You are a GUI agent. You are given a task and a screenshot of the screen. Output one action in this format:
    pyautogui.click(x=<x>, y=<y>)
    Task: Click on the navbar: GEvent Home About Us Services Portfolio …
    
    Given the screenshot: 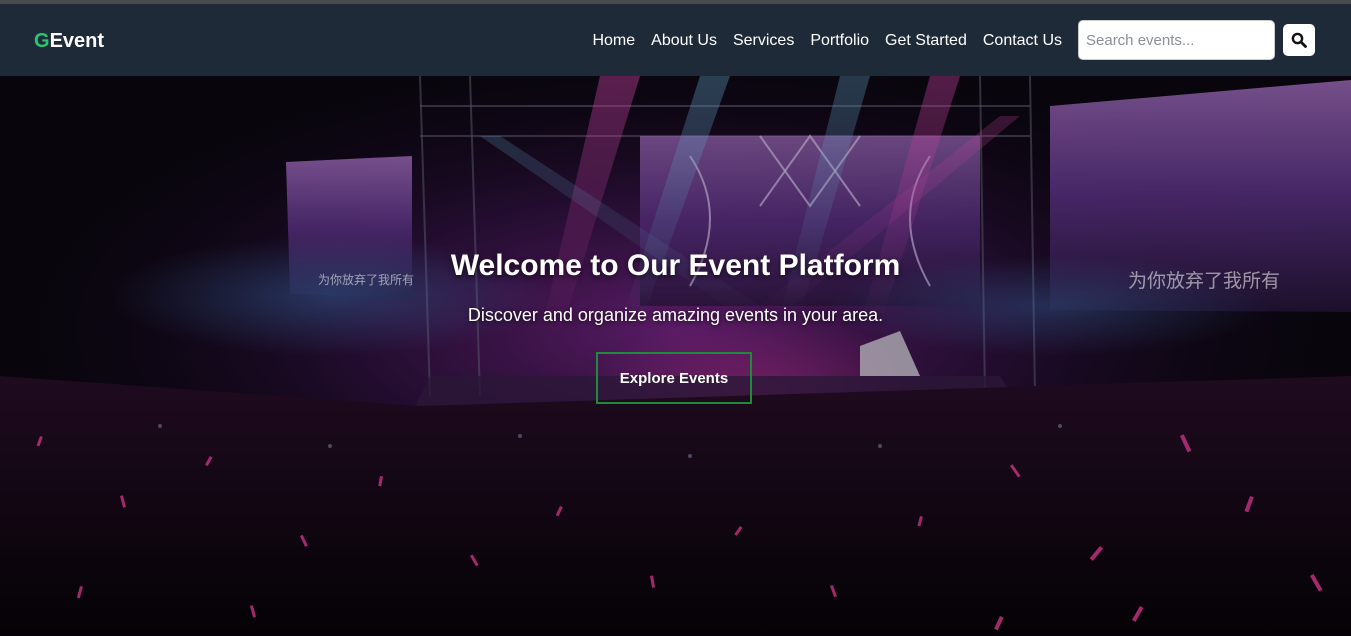 What is the action you would take?
    pyautogui.click(x=675, y=40)
    